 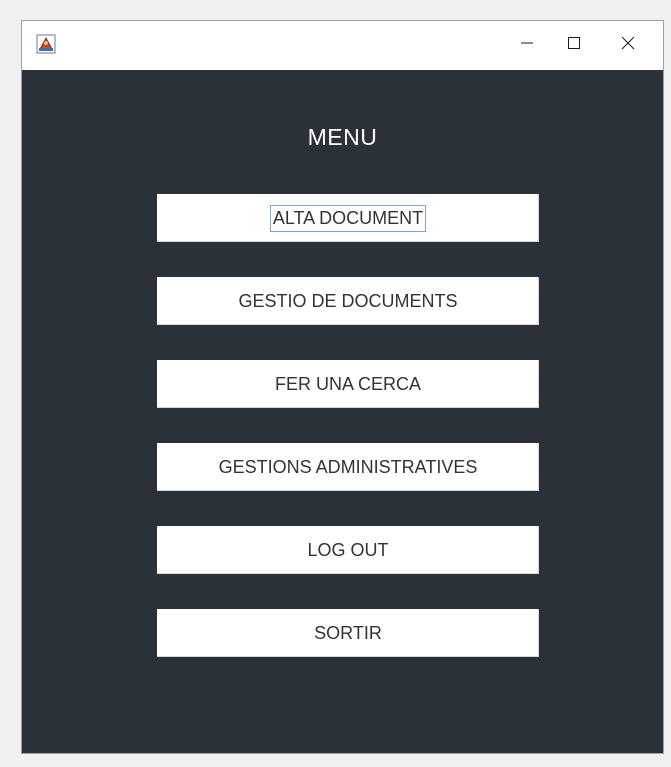 I want to click on minimize-icon, so click(x=527, y=45).